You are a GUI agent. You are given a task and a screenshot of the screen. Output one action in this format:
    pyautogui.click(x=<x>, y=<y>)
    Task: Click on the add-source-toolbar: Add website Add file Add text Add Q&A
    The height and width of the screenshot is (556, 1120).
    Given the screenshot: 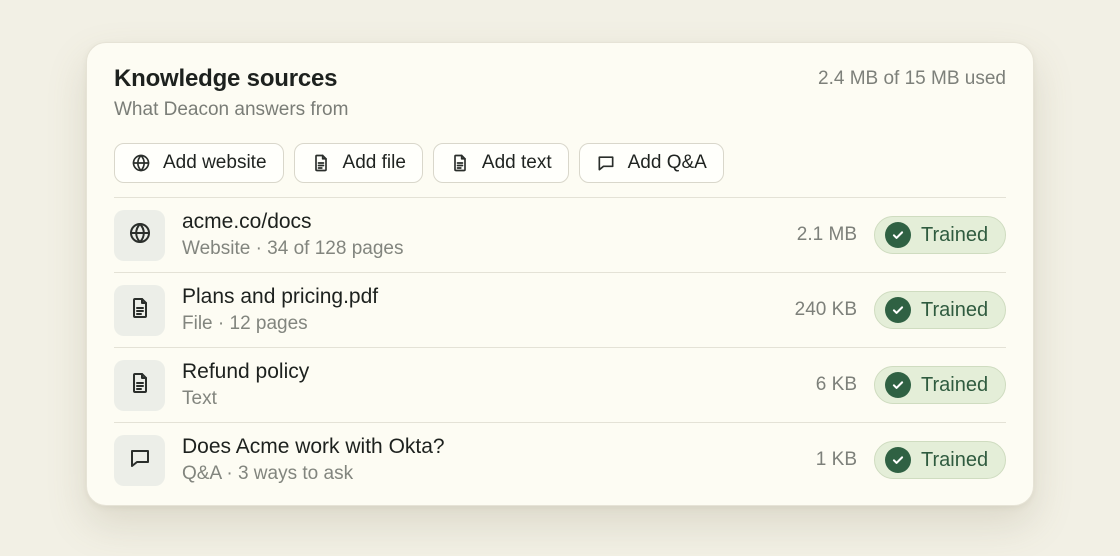 What is the action you would take?
    pyautogui.click(x=419, y=163)
    